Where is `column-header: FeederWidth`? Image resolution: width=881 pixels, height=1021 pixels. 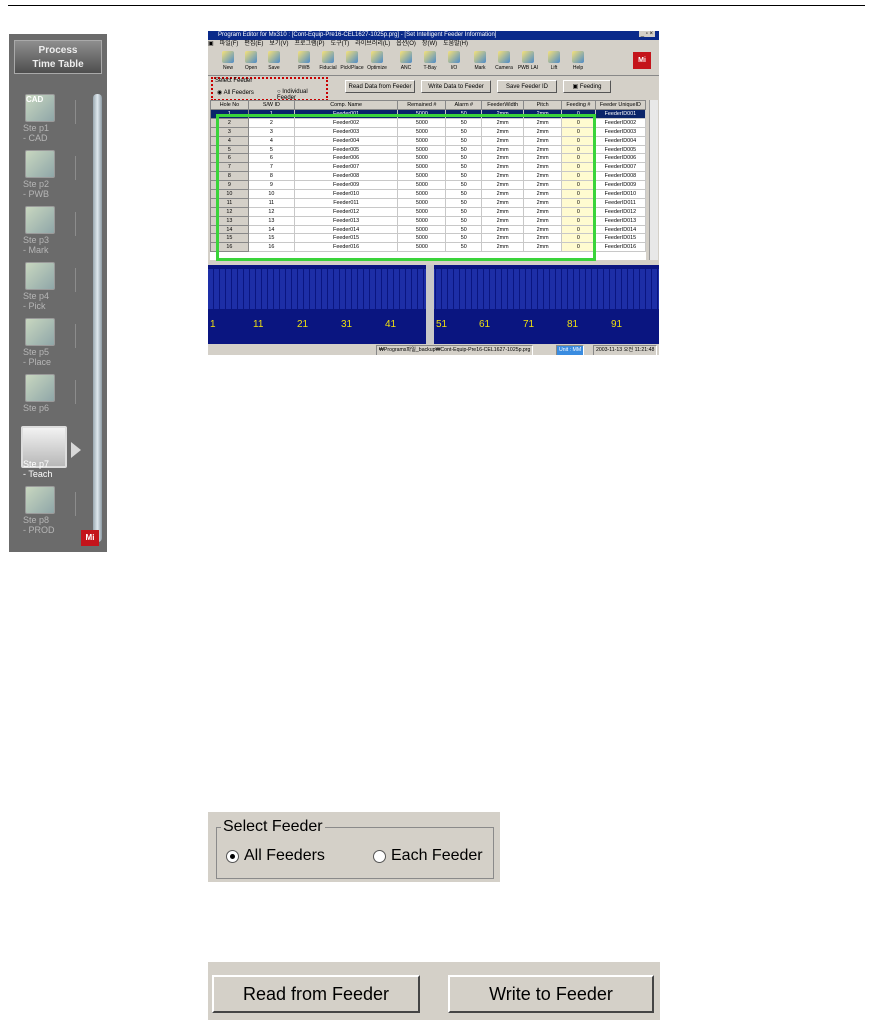
column-header: FeederWidth is located at coordinates (503, 105).